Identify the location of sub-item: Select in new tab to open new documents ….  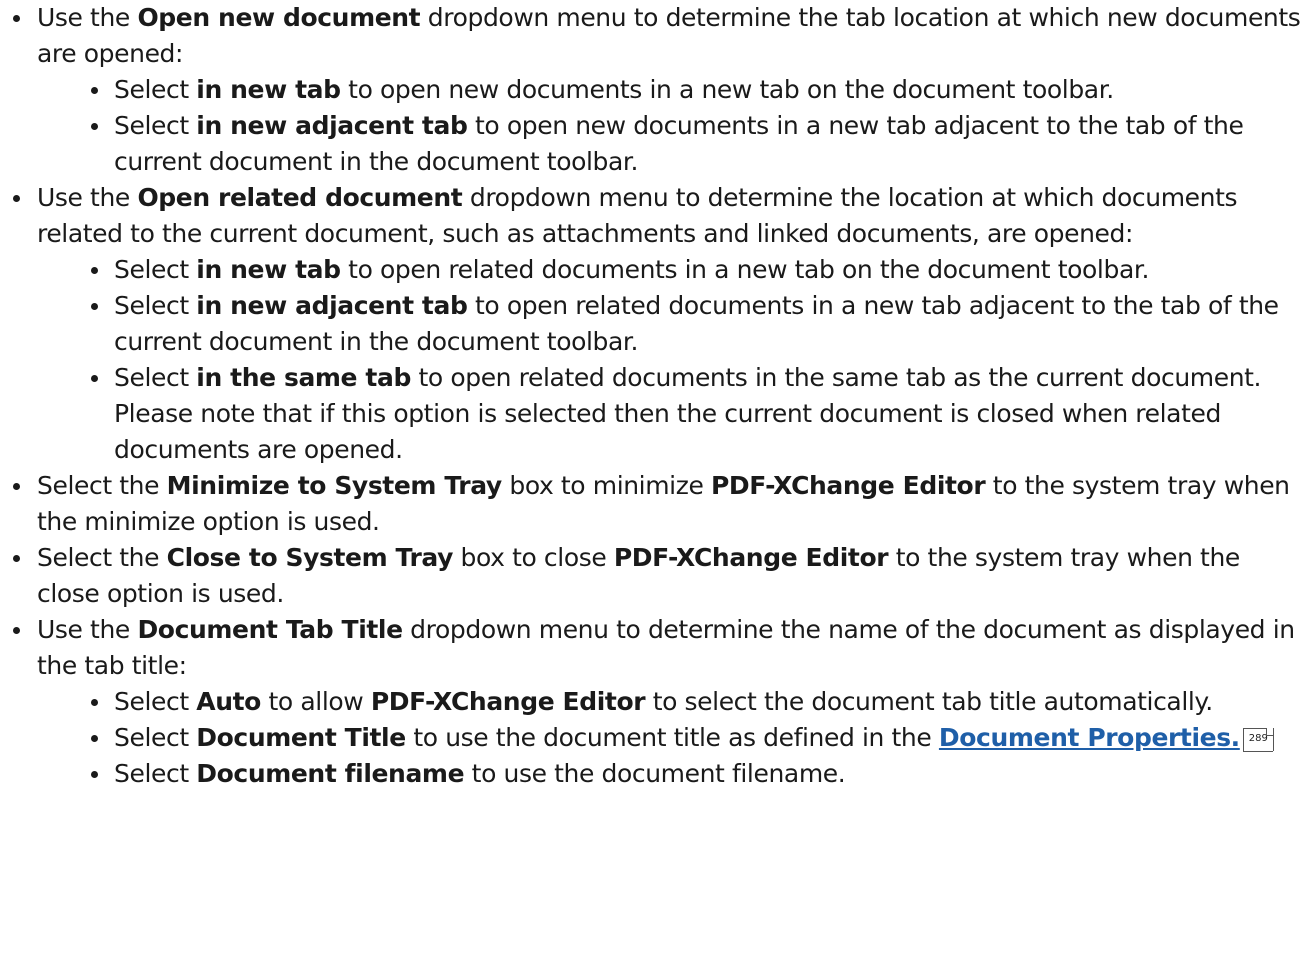
(669, 90).